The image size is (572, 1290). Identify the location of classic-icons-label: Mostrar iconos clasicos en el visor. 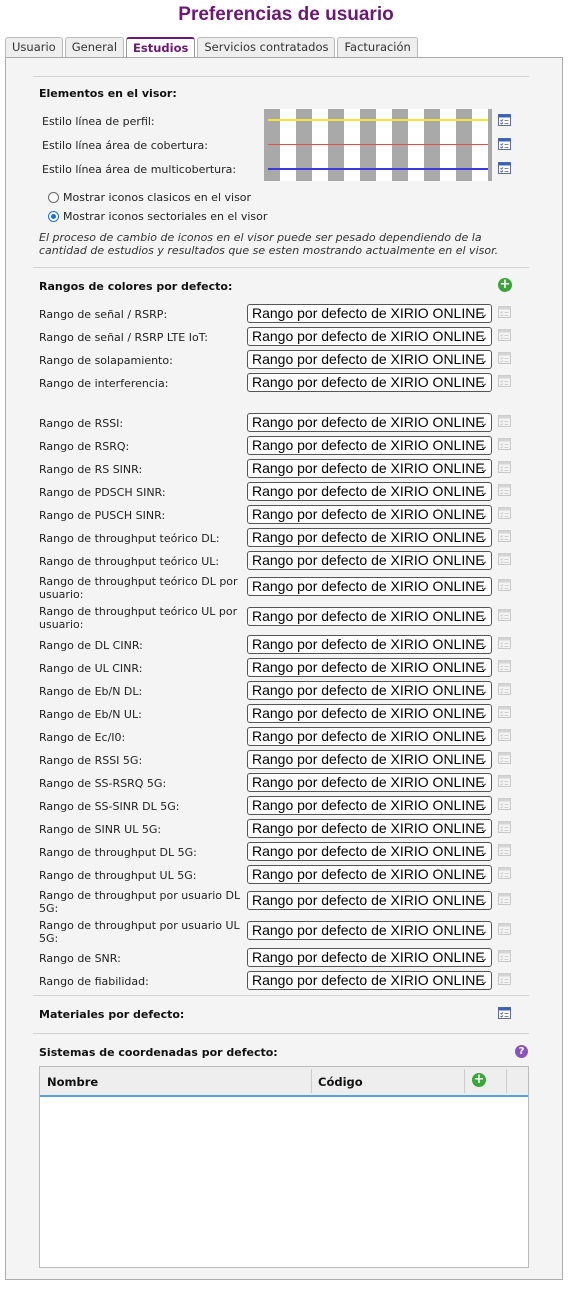
(213, 197).